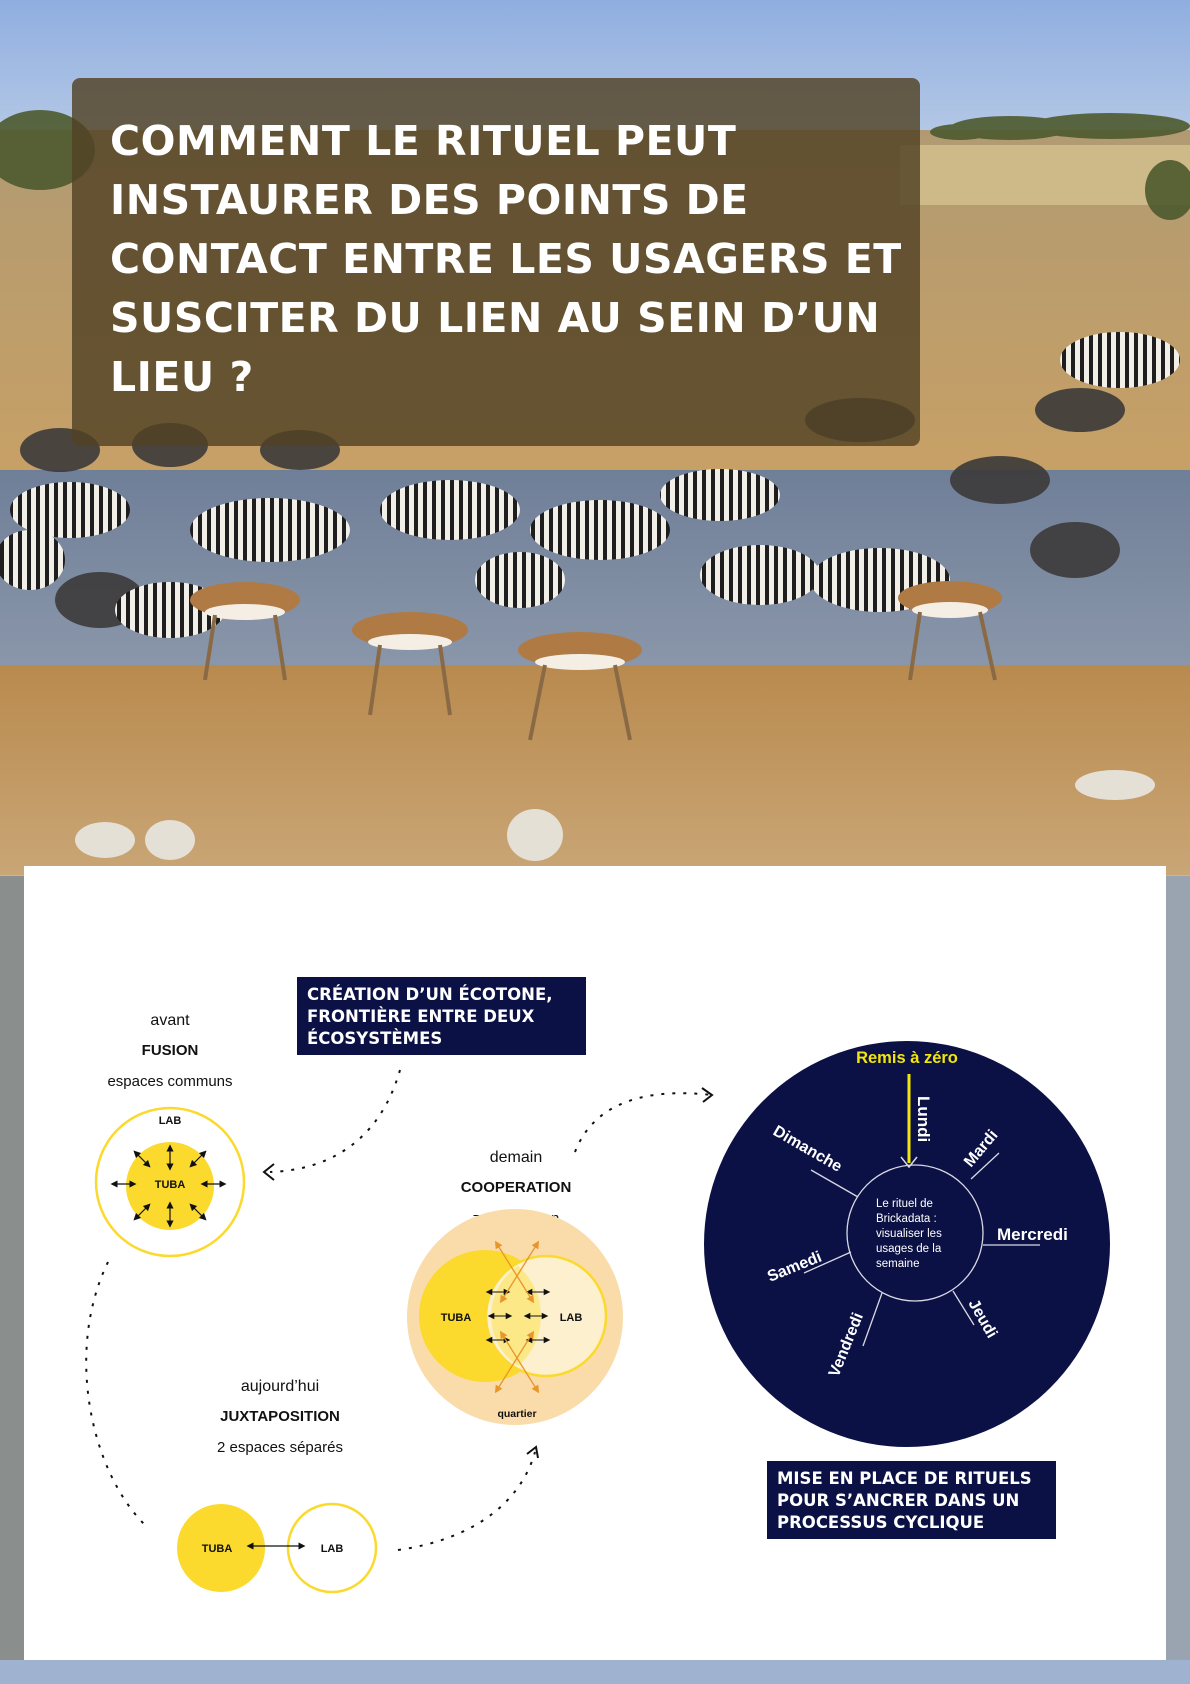 This screenshot has width=1190, height=1684. I want to click on fusion-tuba-label: TUBA, so click(170, 1185).